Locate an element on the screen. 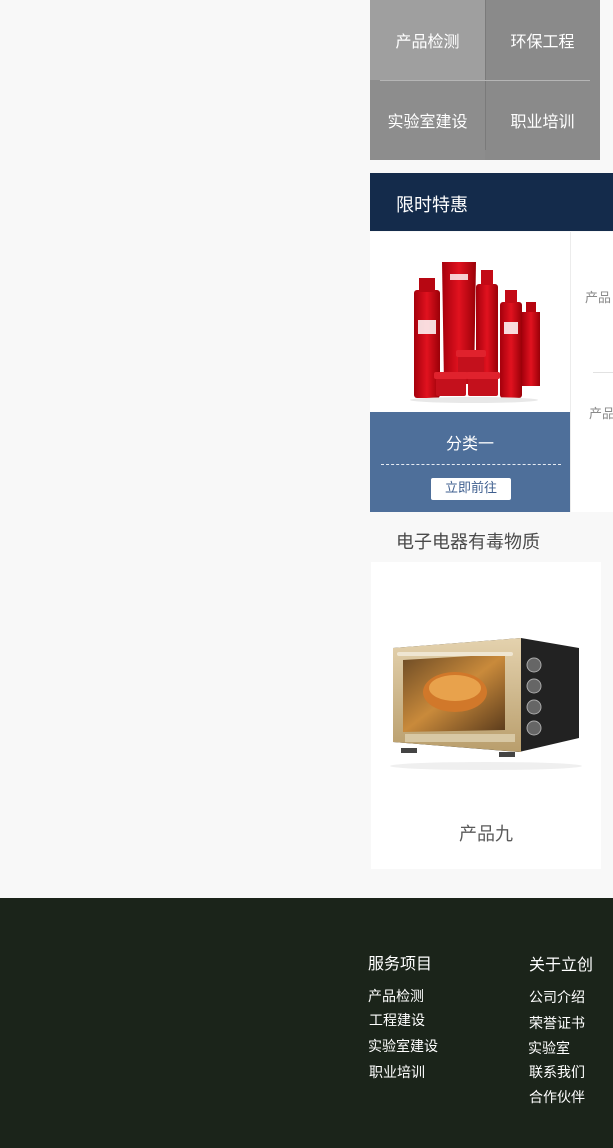 The image size is (613, 1148). product-card: 产品九 is located at coordinates (486, 715).